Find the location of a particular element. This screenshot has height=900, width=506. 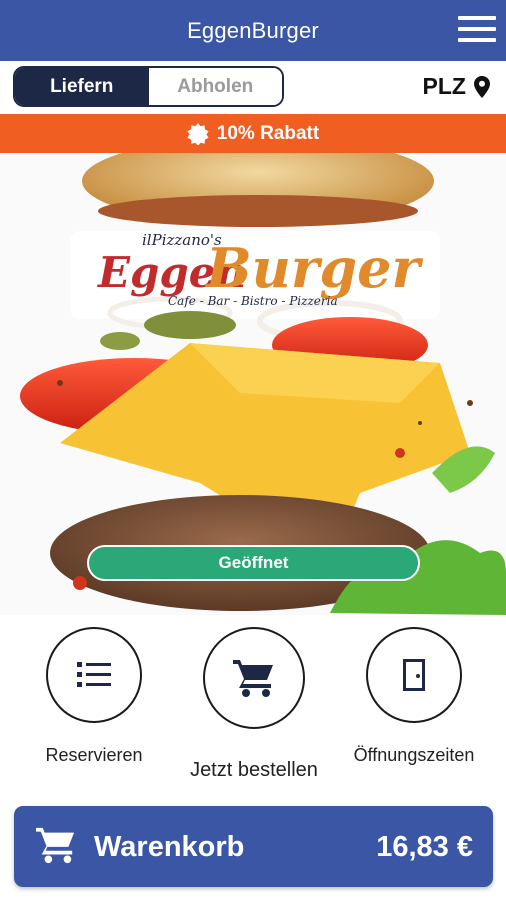

app-title: EggenBurger is located at coordinates (253, 30).